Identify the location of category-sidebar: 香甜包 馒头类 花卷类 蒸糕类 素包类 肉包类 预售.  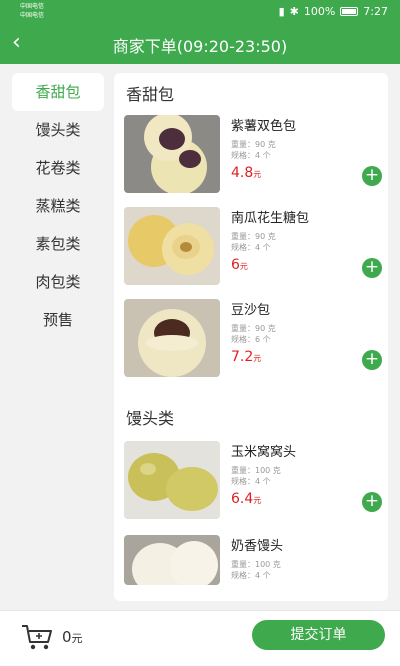
(58, 206).